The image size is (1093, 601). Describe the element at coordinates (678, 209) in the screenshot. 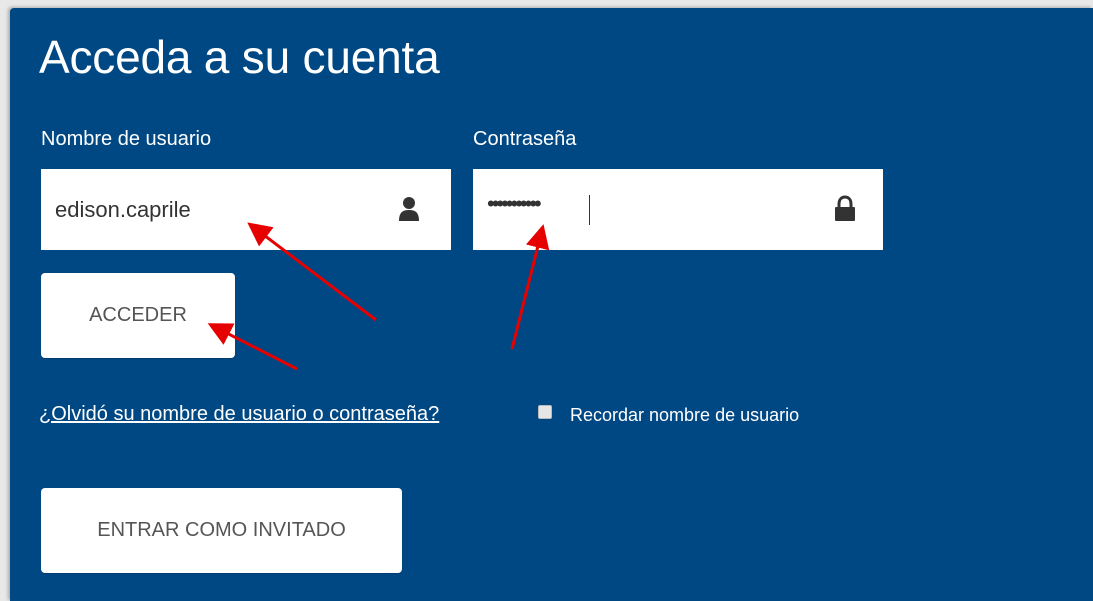

I see `password-field: •••••••••••` at that location.